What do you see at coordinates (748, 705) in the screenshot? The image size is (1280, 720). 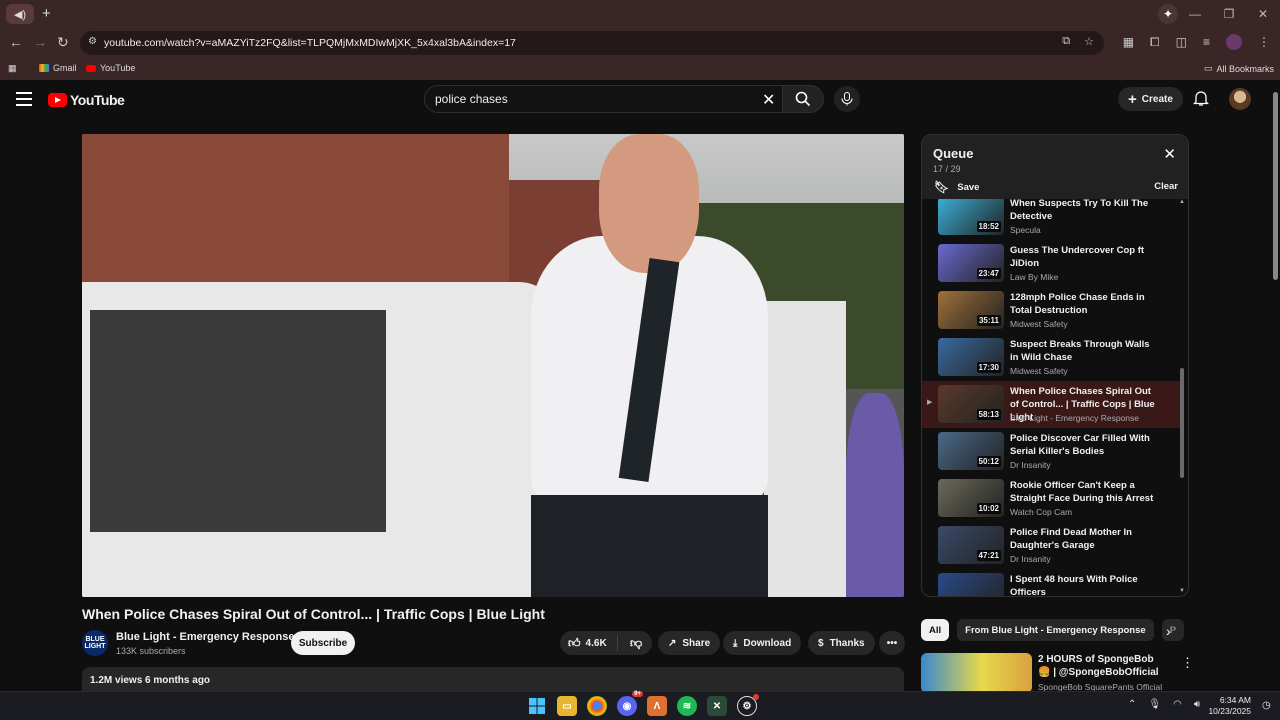 I see `steam-icon: ⚙` at bounding box center [748, 705].